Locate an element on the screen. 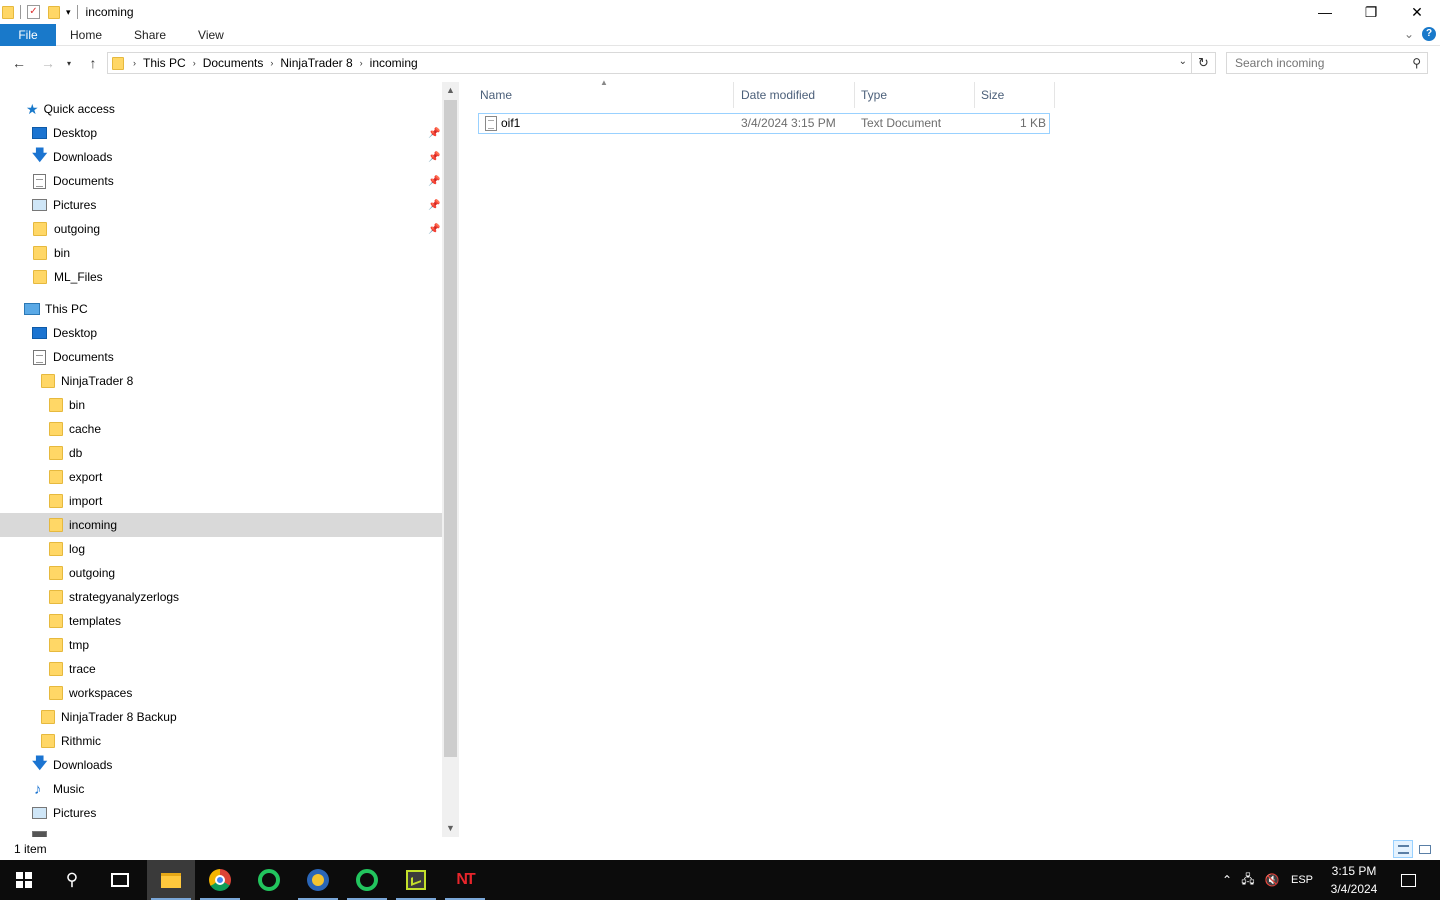 This screenshot has height=900, width=1440. green-ring-app-2-taskbar-button is located at coordinates (367, 880).